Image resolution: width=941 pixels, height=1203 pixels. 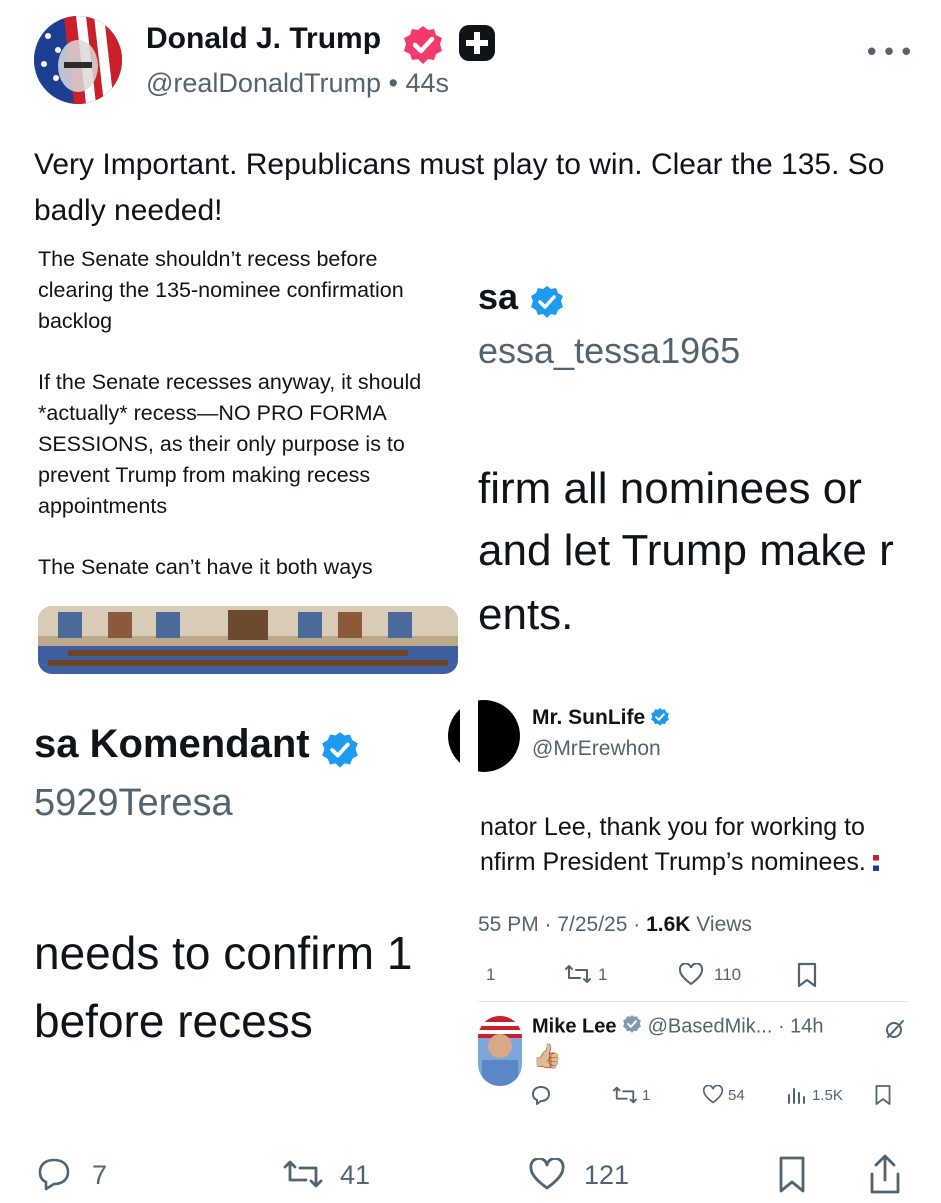 I want to click on repost-count: 41, so click(x=355, y=1175).